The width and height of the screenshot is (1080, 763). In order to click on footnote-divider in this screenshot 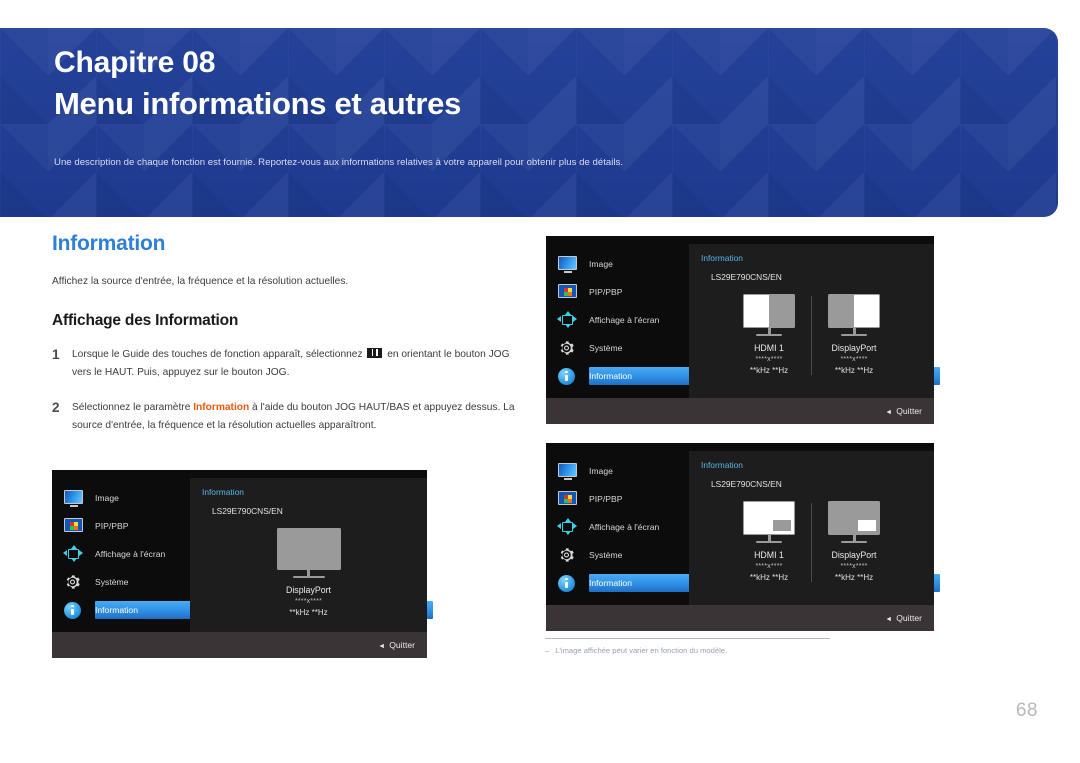, I will do `click(687, 638)`.